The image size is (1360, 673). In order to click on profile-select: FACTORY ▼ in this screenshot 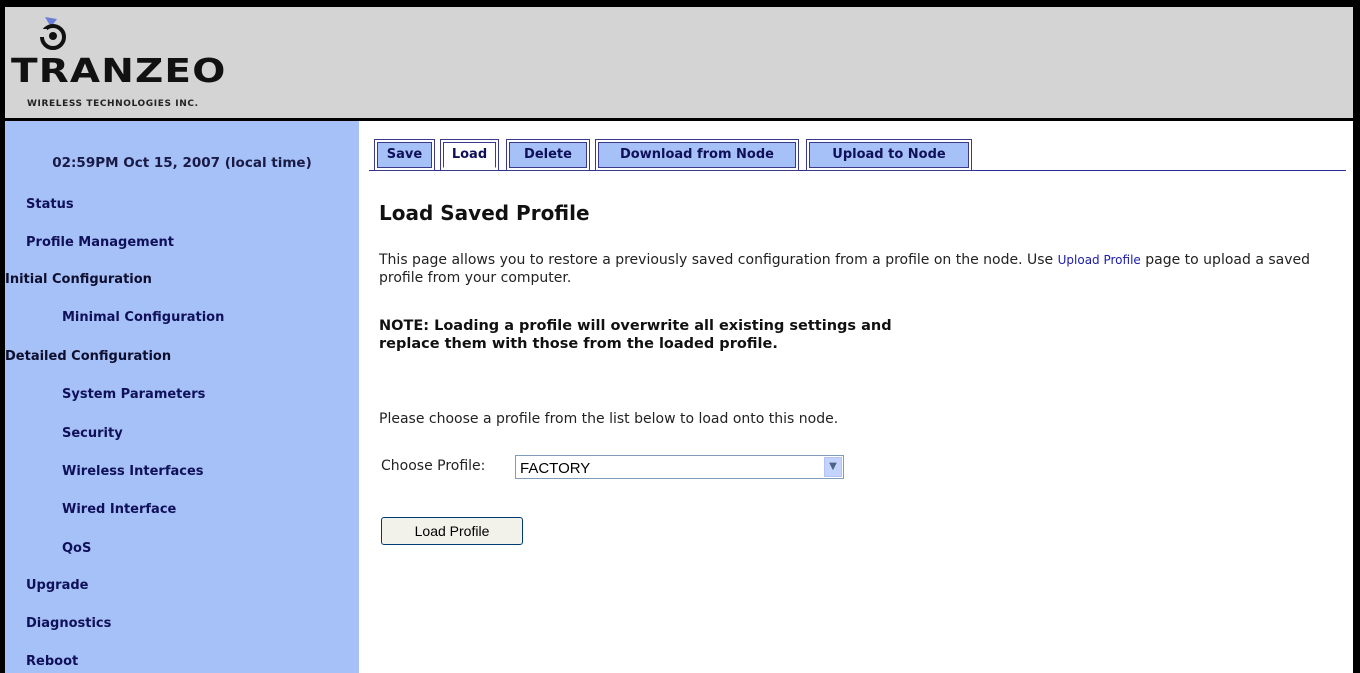, I will do `click(679, 467)`.